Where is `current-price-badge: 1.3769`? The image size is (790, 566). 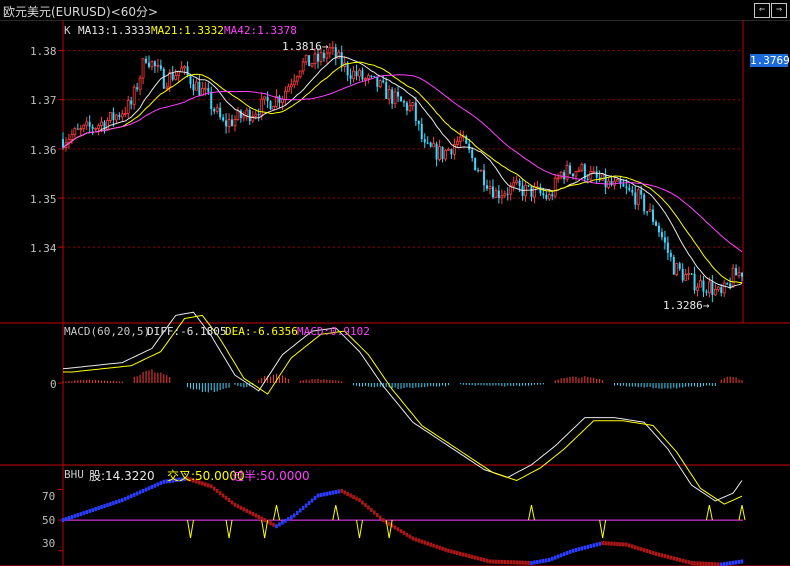
current-price-badge: 1.3769 is located at coordinates (770, 60).